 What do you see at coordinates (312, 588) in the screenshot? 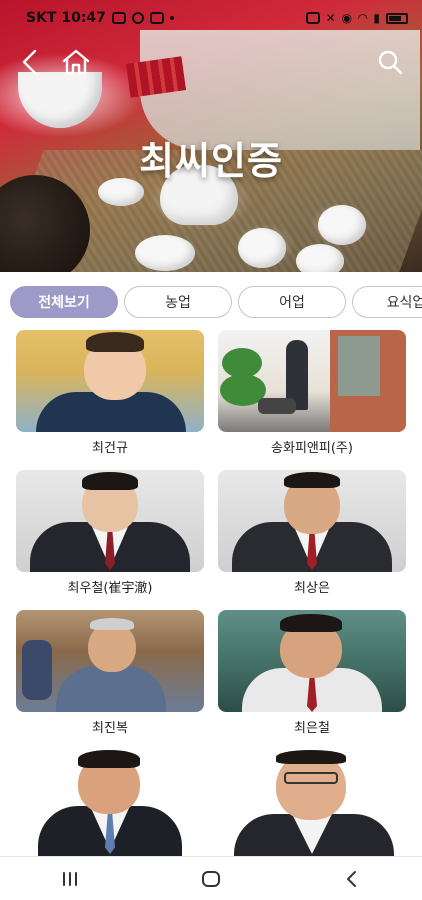
I see `person-name: 최상은` at bounding box center [312, 588].